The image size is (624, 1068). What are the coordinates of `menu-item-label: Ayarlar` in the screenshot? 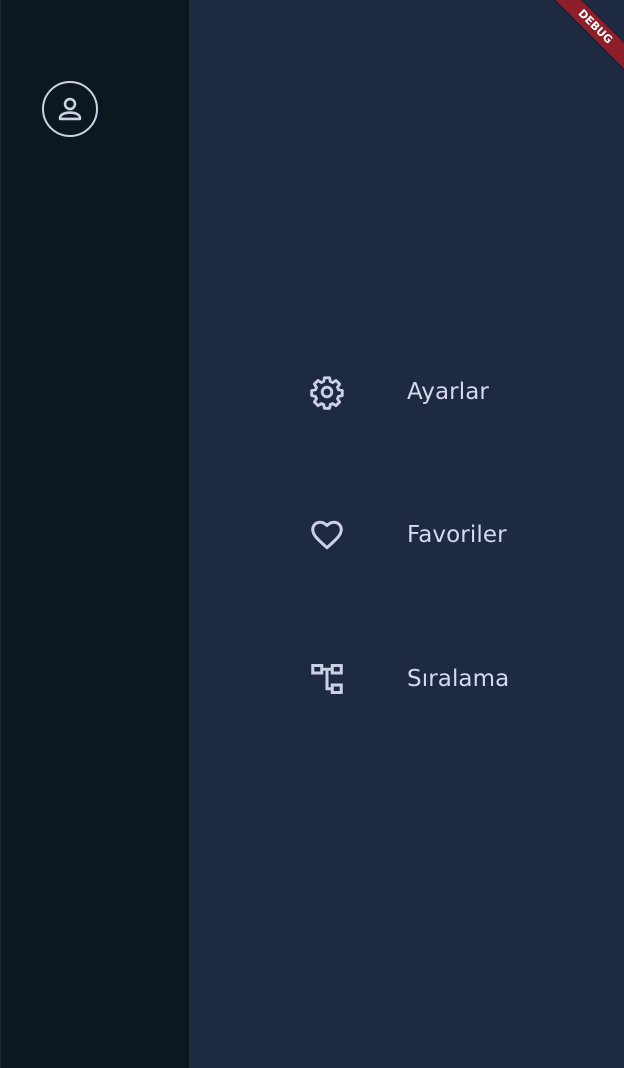 It's located at (448, 392).